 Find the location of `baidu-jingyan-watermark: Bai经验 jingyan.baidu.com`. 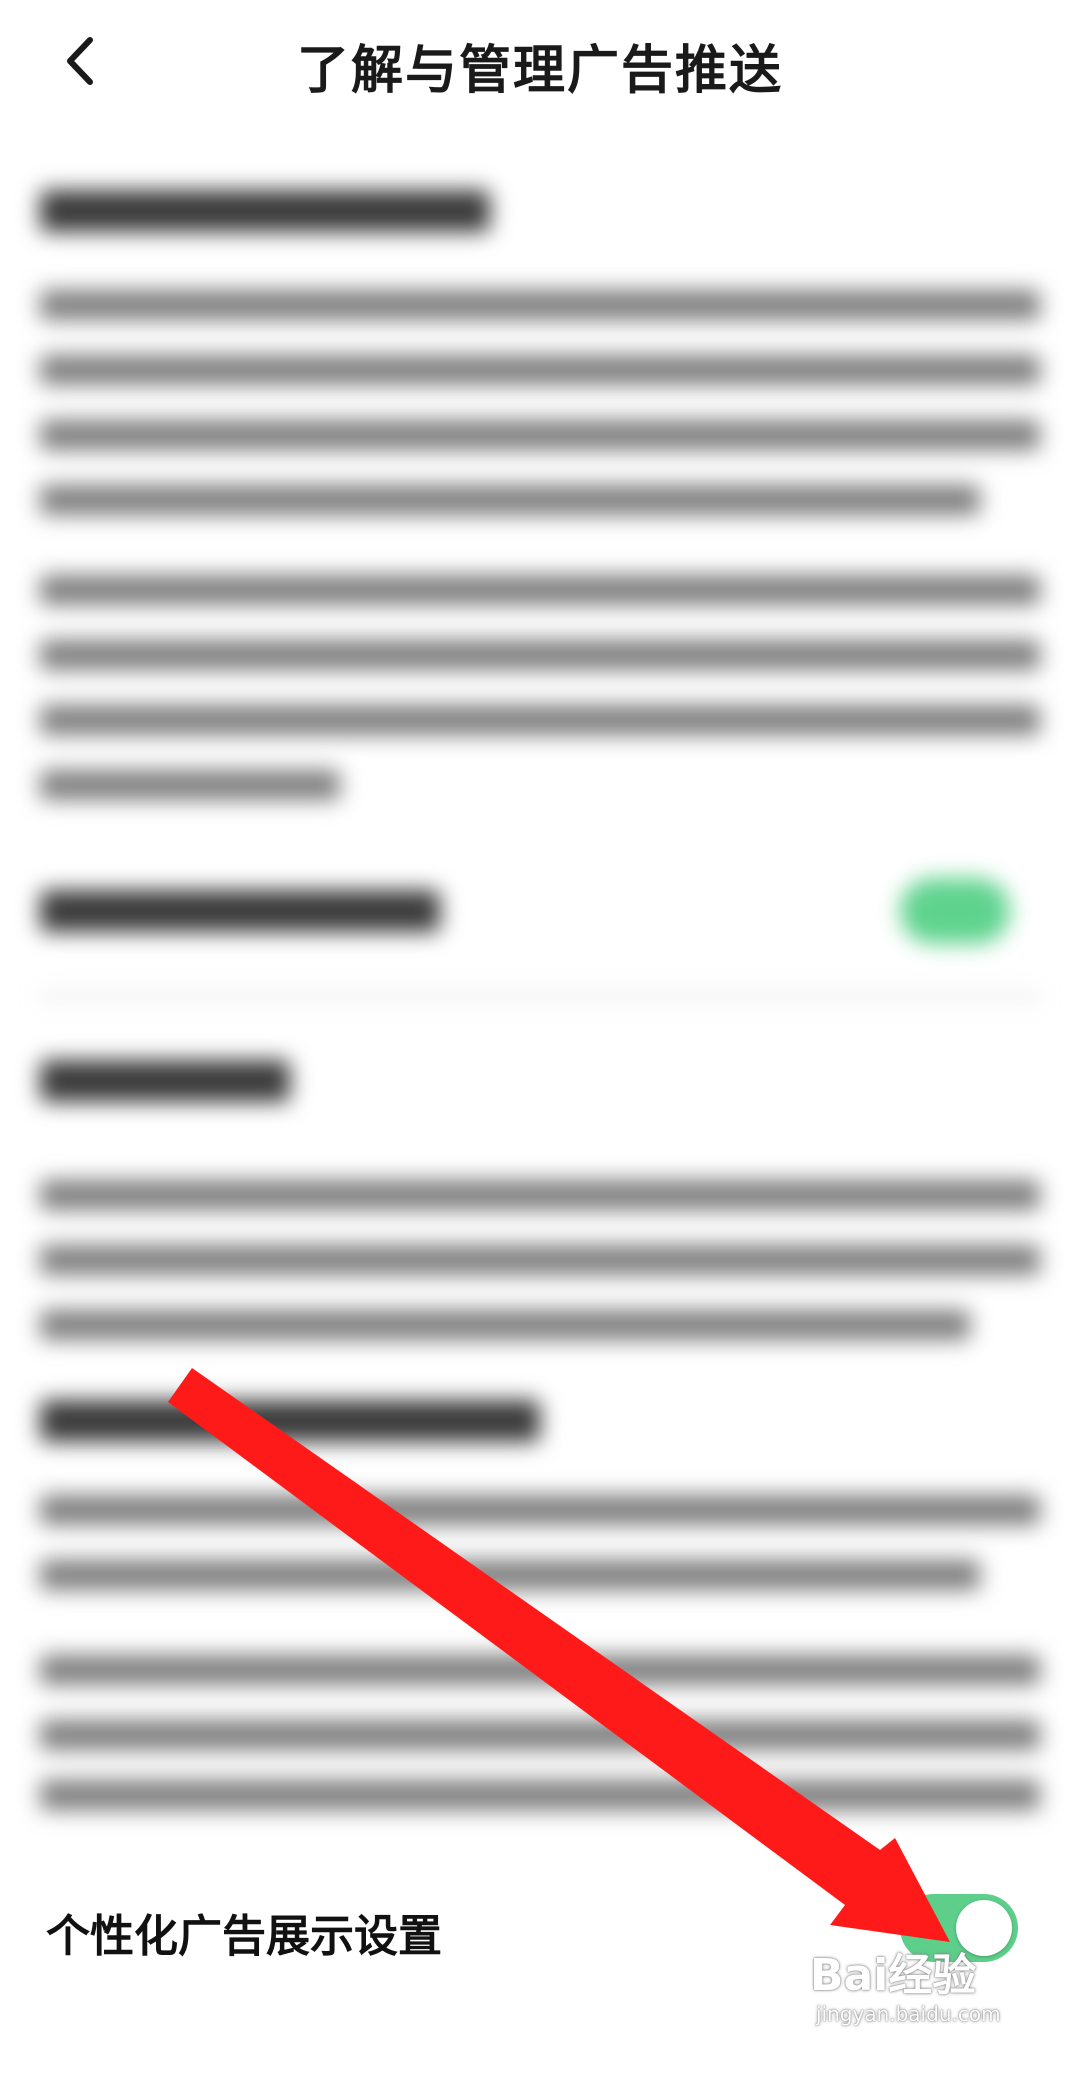

baidu-jingyan-watermark: Bai经验 jingyan.baidu.com is located at coordinates (935, 2005).